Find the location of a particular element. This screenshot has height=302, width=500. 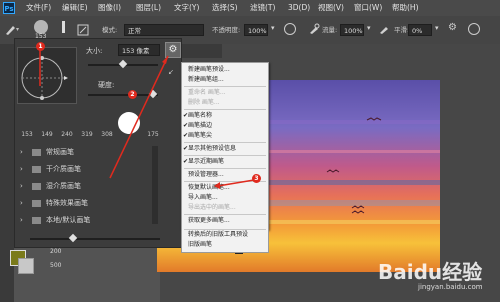

watermark-url: jingyan.baidu.com is located at coordinates (450, 287).